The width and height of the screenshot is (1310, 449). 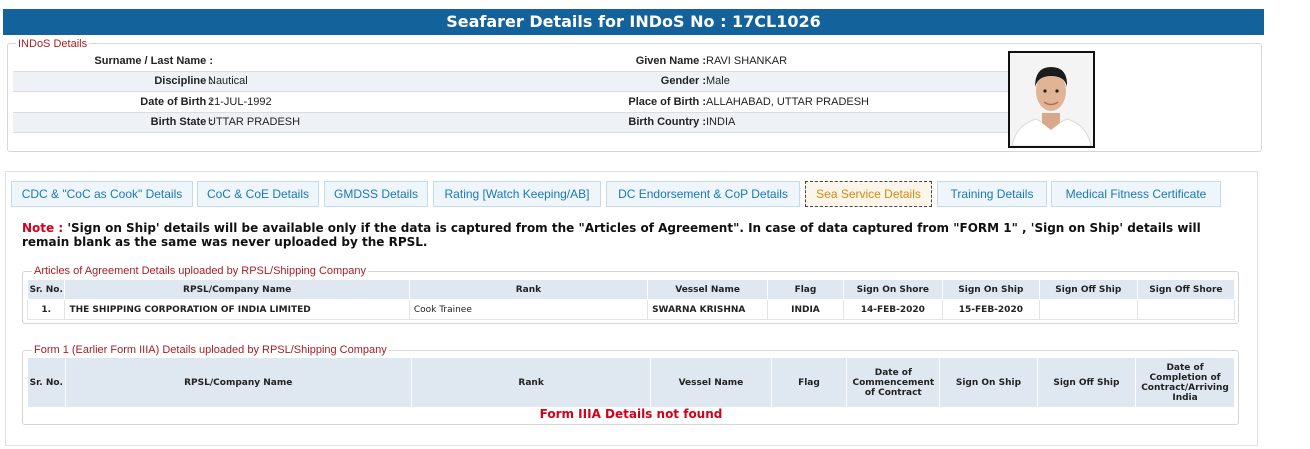 What do you see at coordinates (517, 194) in the screenshot?
I see `tab-rating-watch-keeping: Rating [Watch Keeping/AB]` at bounding box center [517, 194].